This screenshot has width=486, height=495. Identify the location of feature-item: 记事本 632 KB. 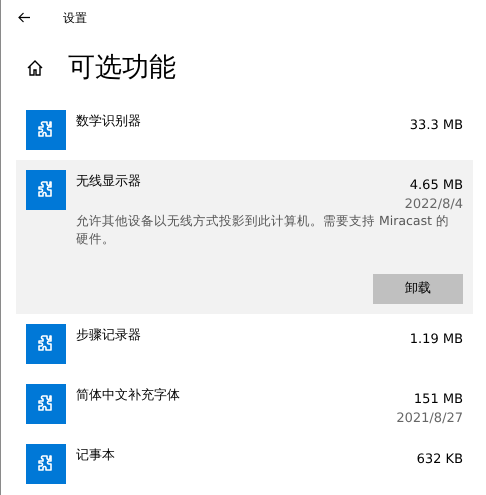
(244, 464).